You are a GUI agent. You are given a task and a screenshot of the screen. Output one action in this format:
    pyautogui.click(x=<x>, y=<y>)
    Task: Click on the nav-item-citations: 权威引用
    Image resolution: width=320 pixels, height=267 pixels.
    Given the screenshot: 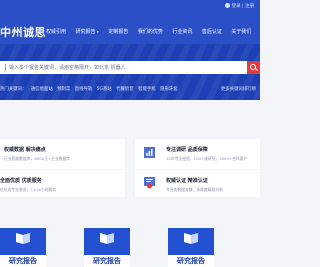 What is the action you would take?
    pyautogui.click(x=56, y=31)
    